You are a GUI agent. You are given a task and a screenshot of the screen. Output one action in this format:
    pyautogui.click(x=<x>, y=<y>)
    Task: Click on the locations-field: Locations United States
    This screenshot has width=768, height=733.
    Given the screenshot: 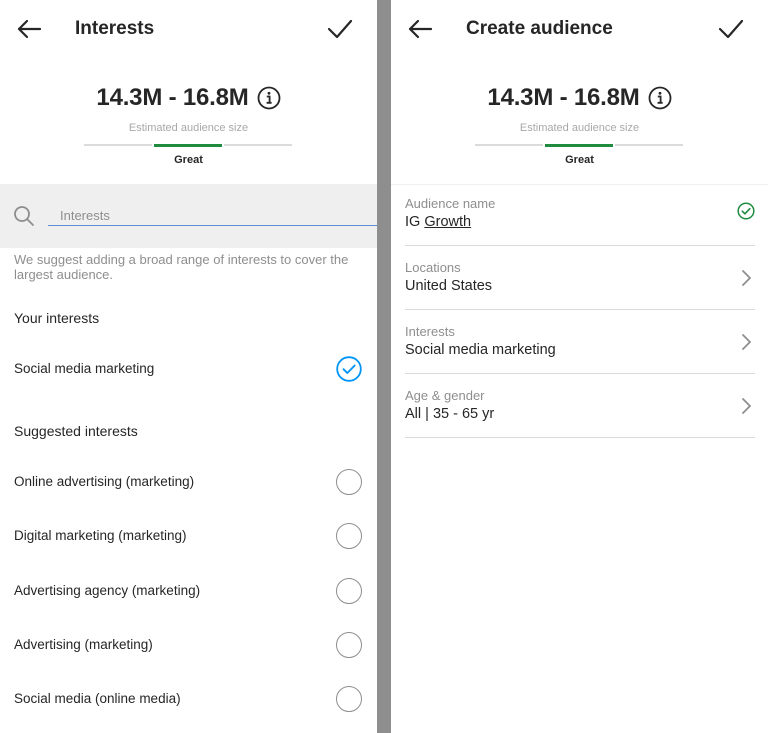 What is the action you would take?
    pyautogui.click(x=580, y=278)
    